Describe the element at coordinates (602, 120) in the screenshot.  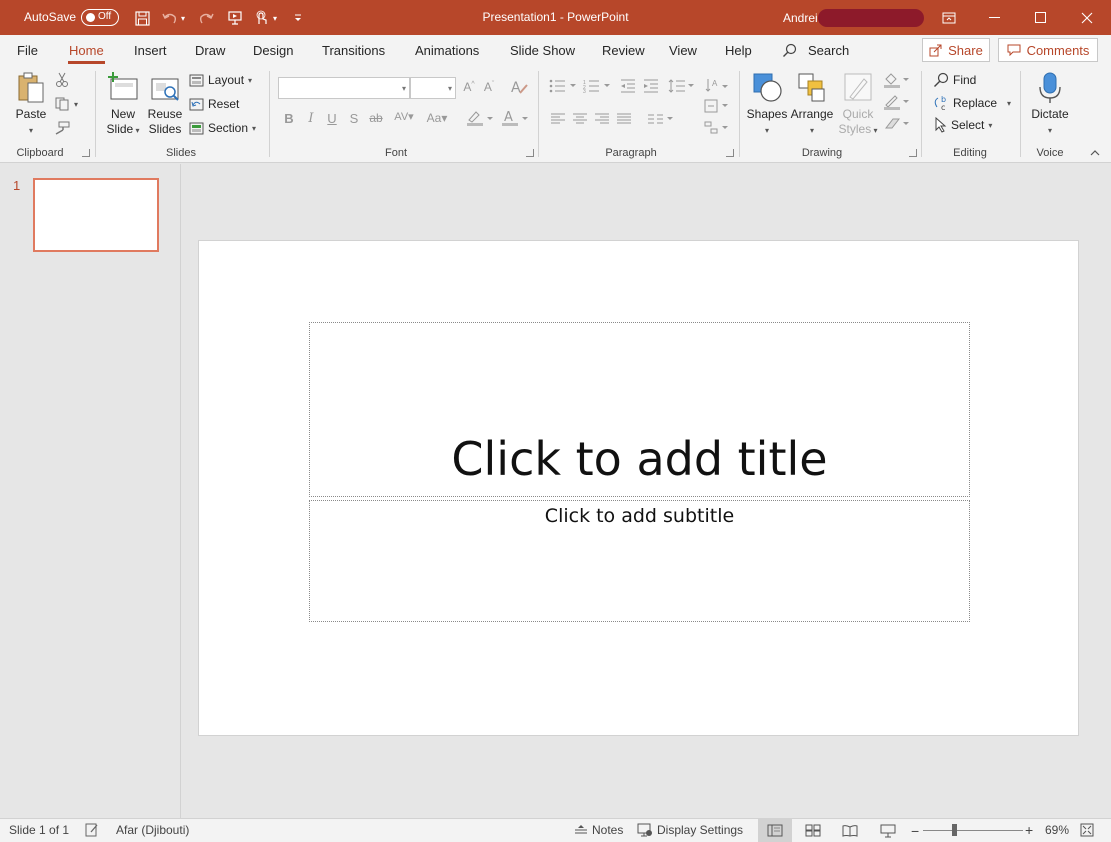
I see `align-right-icon` at that location.